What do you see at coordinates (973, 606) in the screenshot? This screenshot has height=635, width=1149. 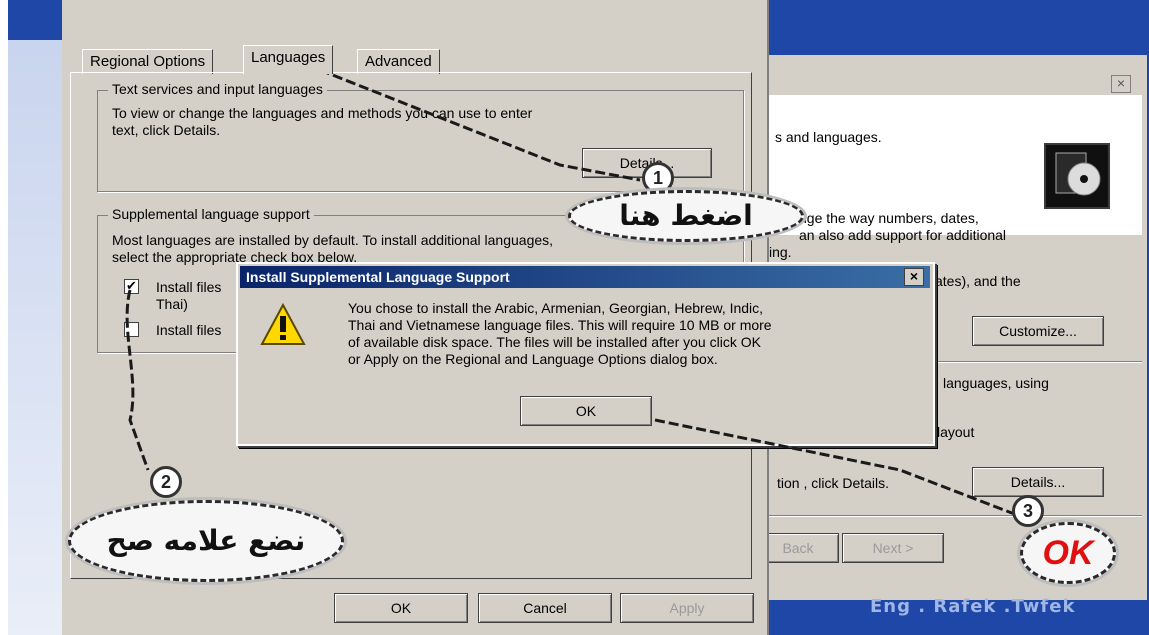 I see `author-credit: Eng . Rafek .Twfek` at bounding box center [973, 606].